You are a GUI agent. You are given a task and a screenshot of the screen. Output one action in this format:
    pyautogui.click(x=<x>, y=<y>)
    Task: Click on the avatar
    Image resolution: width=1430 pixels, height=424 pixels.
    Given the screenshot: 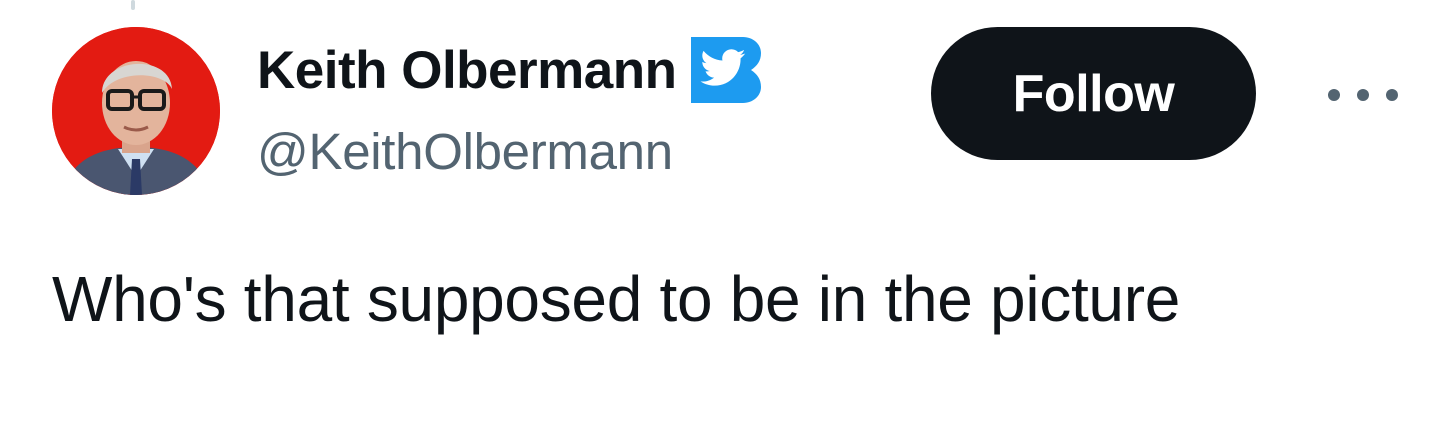 What is the action you would take?
    pyautogui.click(x=136, y=111)
    